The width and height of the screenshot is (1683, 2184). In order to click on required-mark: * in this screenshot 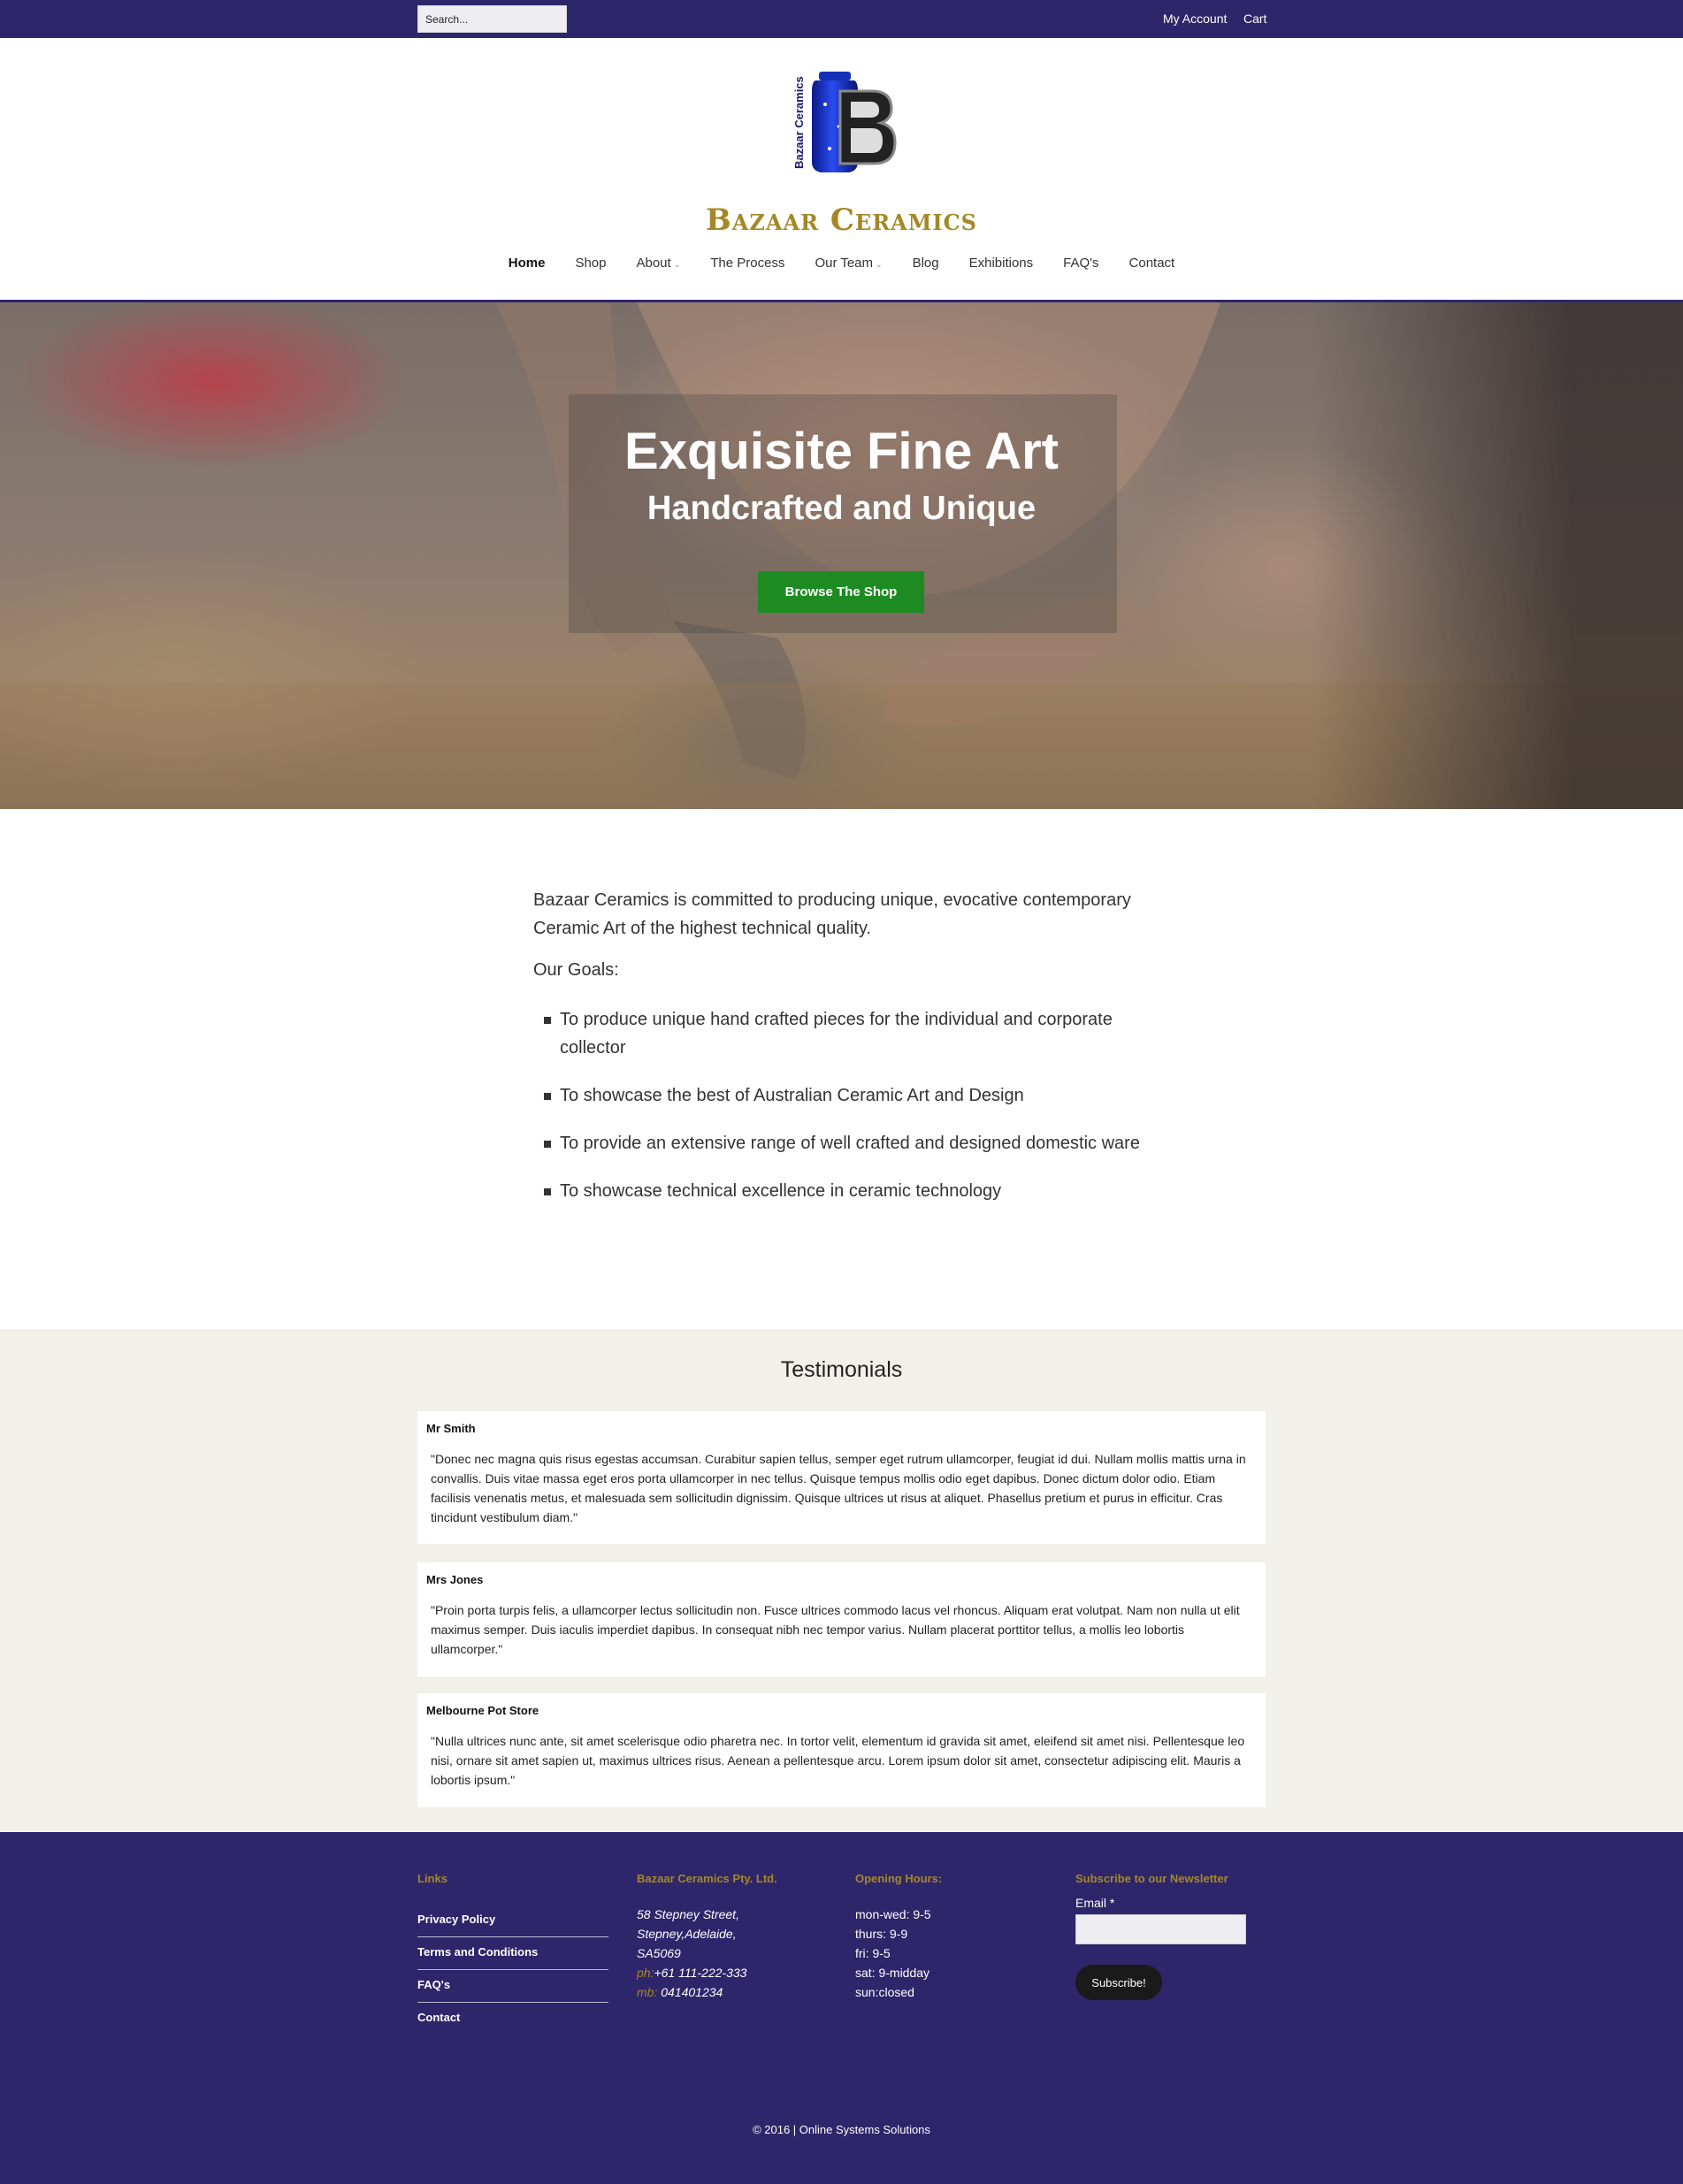, I will do `click(1112, 1903)`.